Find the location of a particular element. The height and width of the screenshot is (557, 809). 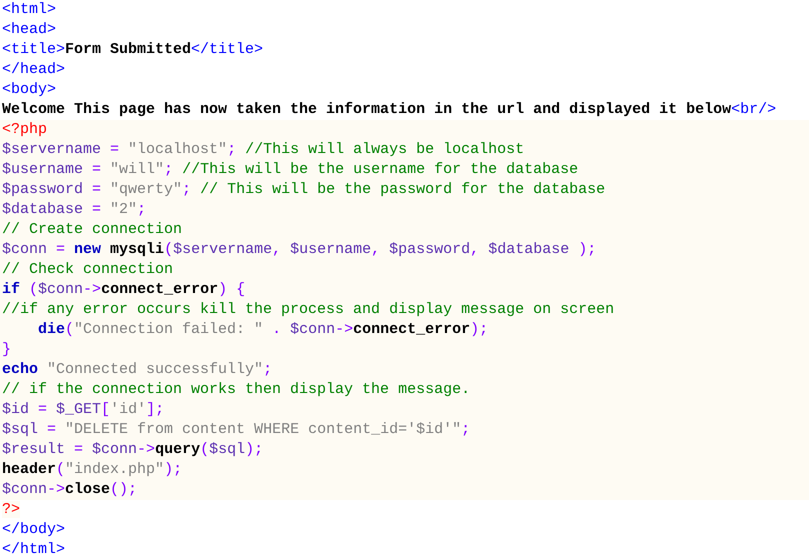

code-line: </html> is located at coordinates (33, 548).